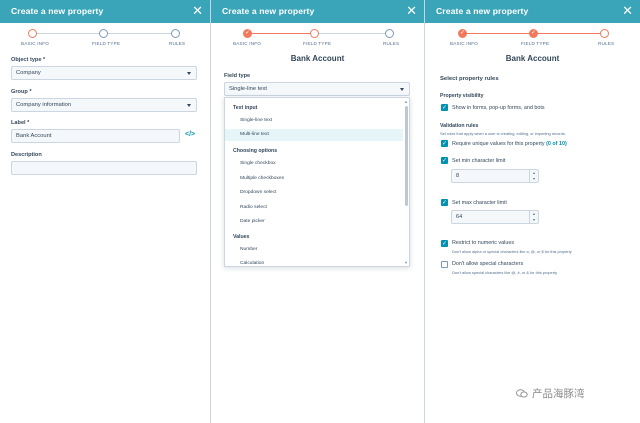 The image size is (640, 423). Describe the element at coordinates (248, 89) in the screenshot. I see `field-type-value: Single-line text` at that location.